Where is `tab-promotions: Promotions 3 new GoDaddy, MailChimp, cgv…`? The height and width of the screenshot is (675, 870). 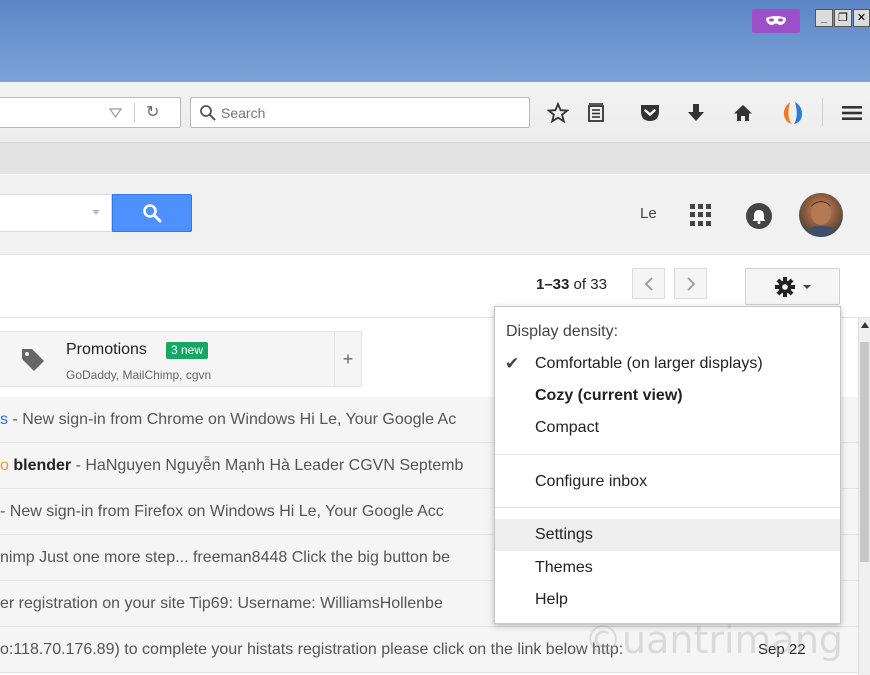
tab-promotions: Promotions 3 new GoDaddy, MailChimp, cgv… is located at coordinates (167, 359).